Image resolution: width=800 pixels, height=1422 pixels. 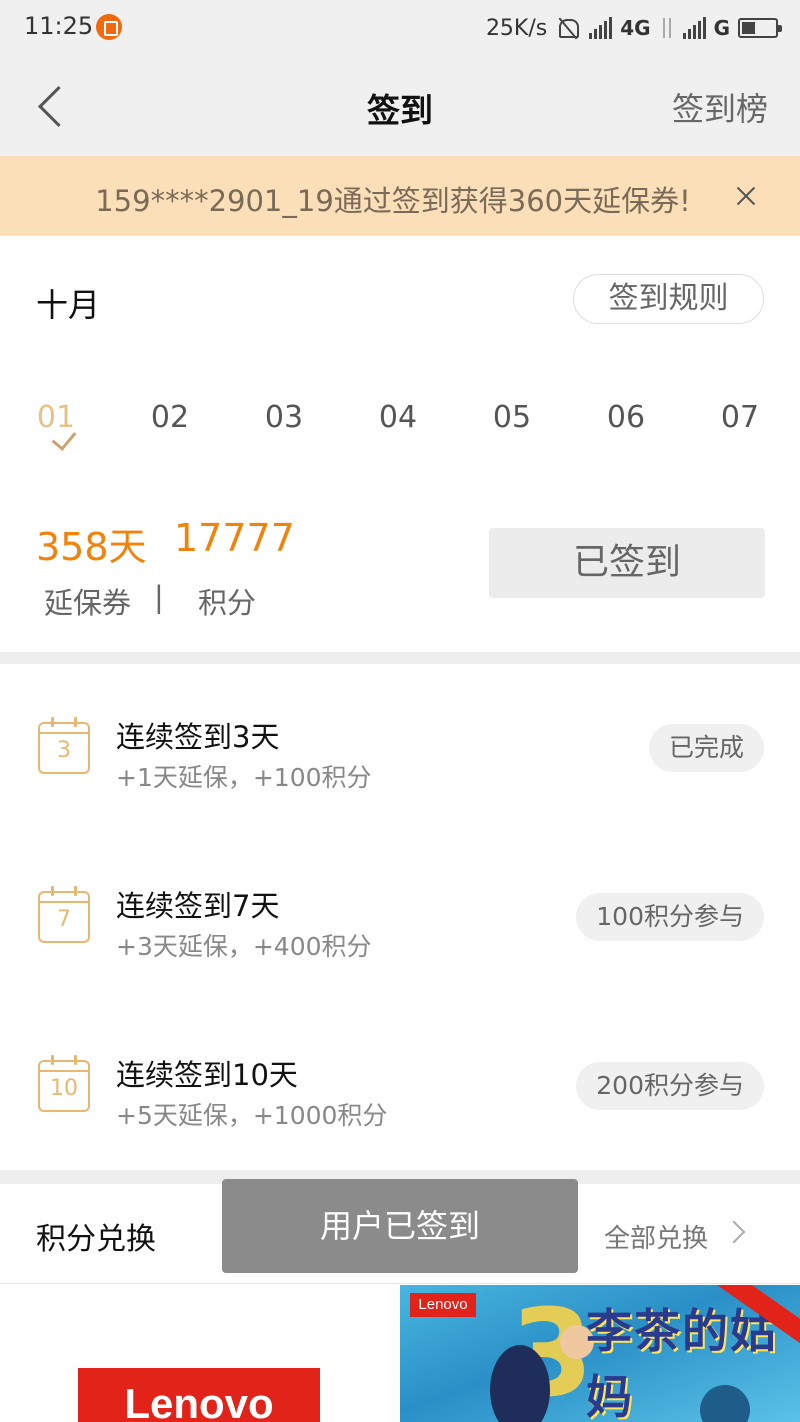 I want to click on task-reward: +3天延保，+400积分, so click(x=244, y=946).